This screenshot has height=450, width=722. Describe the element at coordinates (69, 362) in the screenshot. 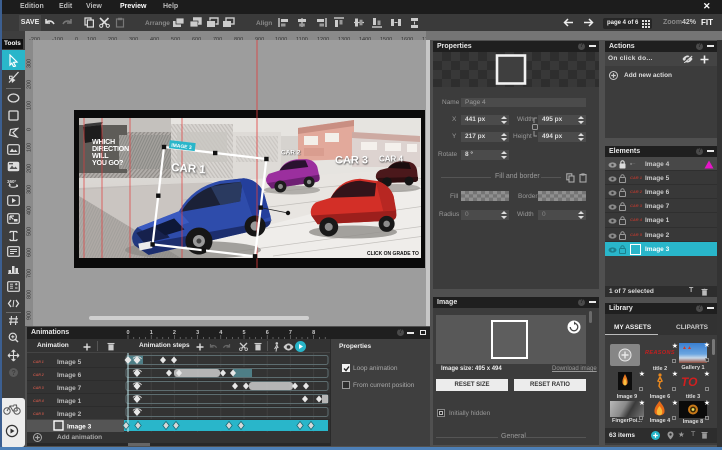

I see `svg-text: Image 5` at that location.